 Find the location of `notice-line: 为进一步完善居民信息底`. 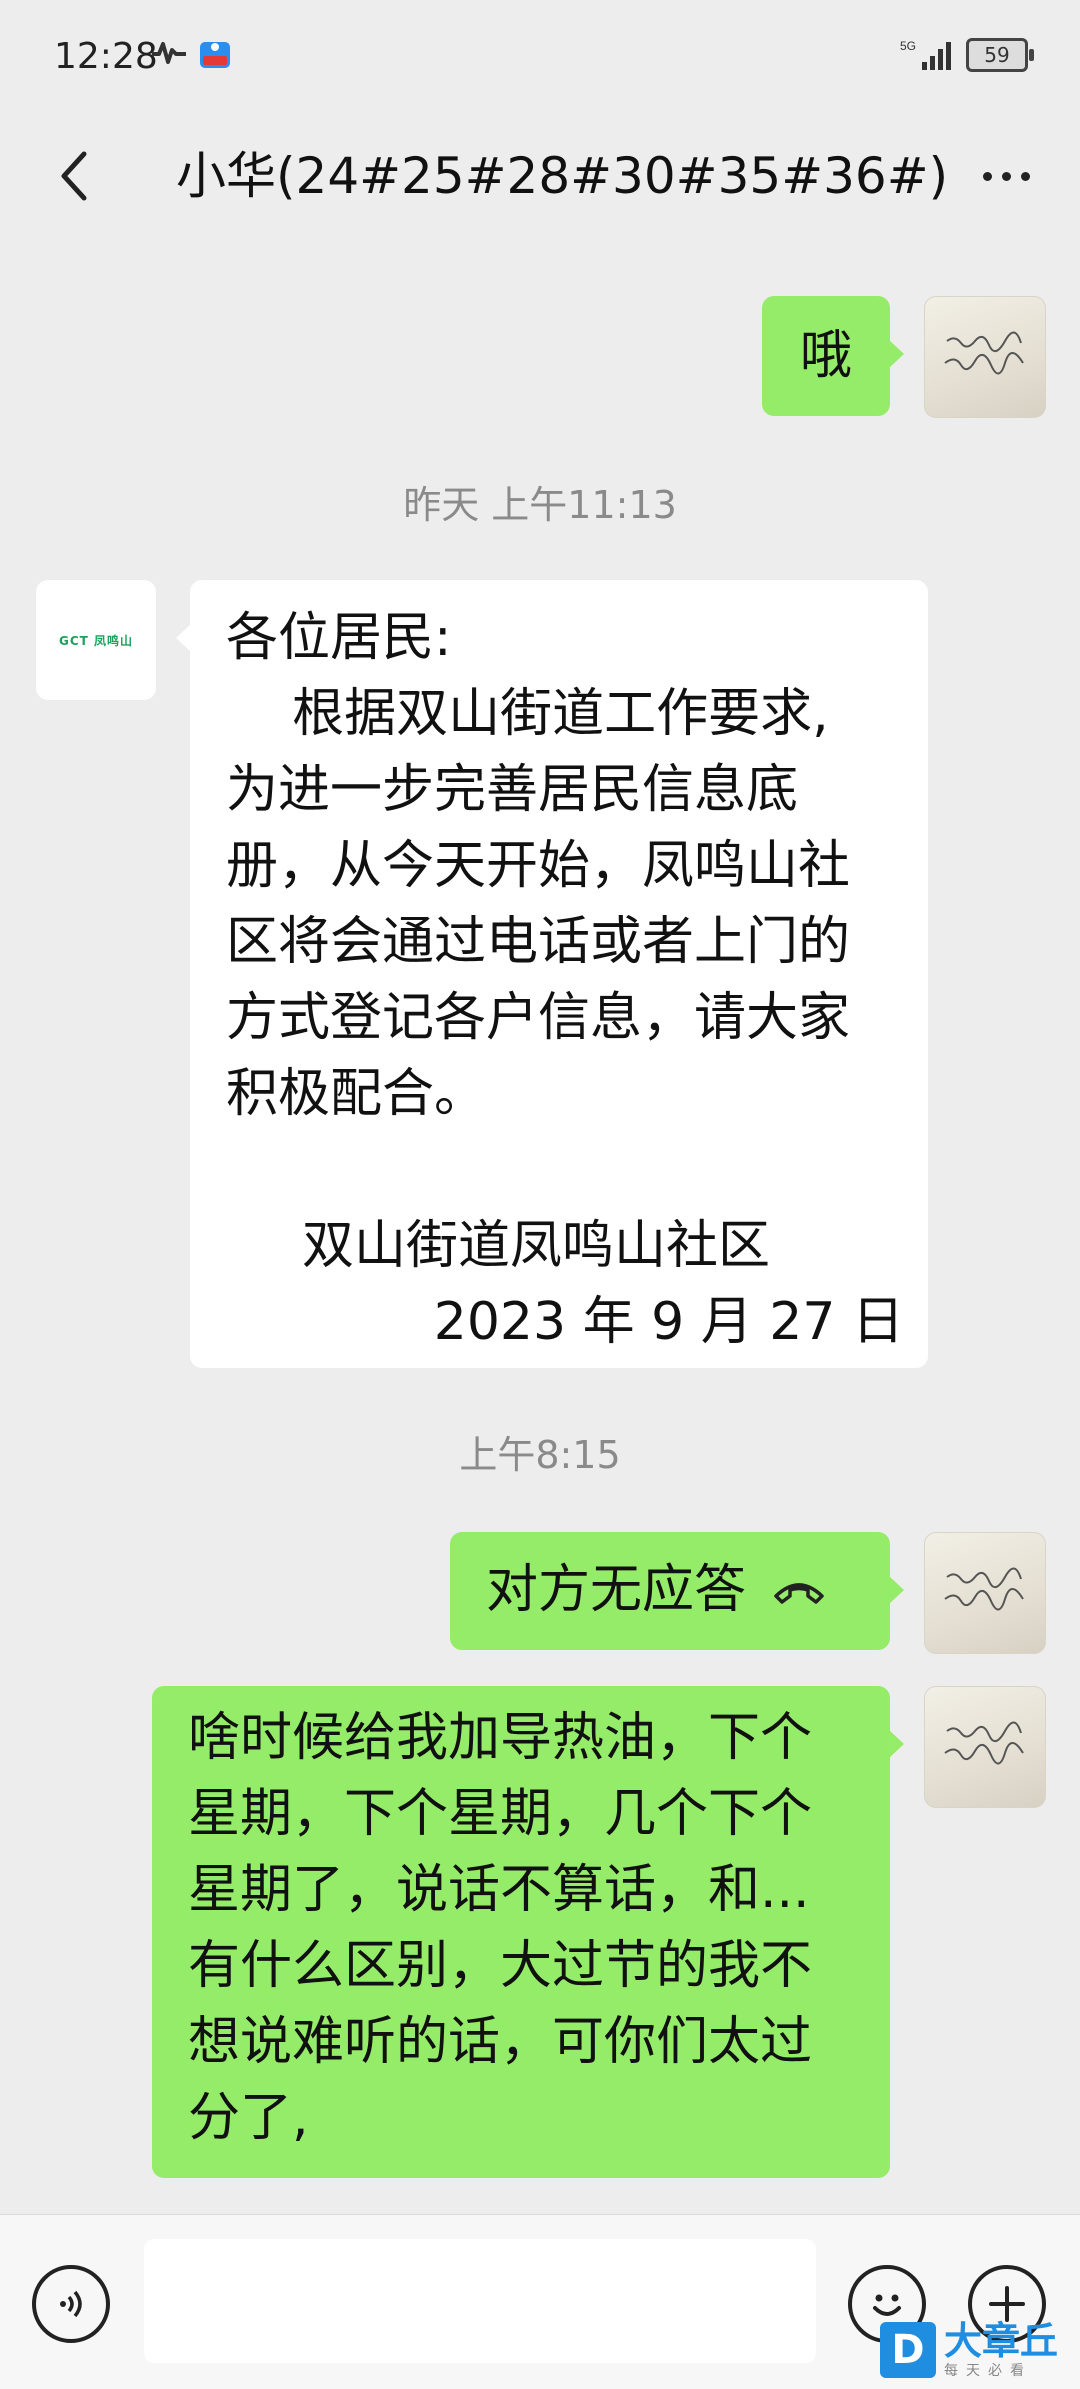

notice-line: 为进一步完善居民信息底 is located at coordinates (512, 790).